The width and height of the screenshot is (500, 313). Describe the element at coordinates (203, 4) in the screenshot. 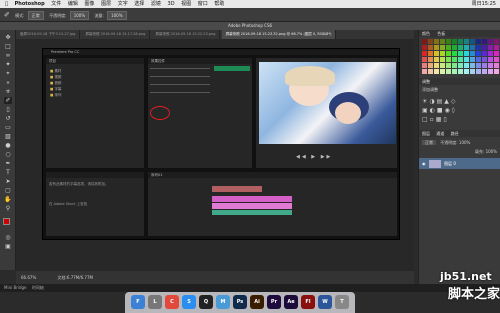

I see `menu-window: 窗口` at that location.